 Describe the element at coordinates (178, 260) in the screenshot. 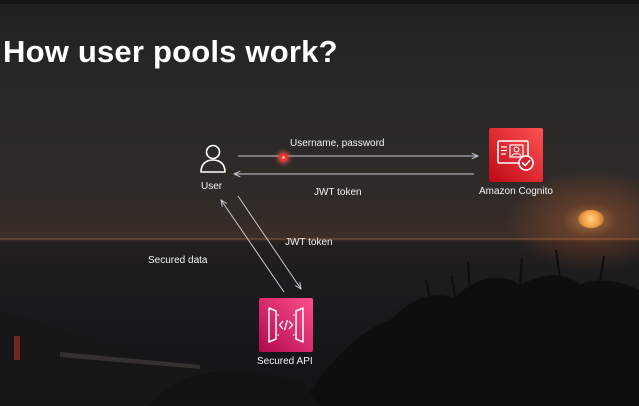

I see `secured-data-flow-label: Secured data` at that location.